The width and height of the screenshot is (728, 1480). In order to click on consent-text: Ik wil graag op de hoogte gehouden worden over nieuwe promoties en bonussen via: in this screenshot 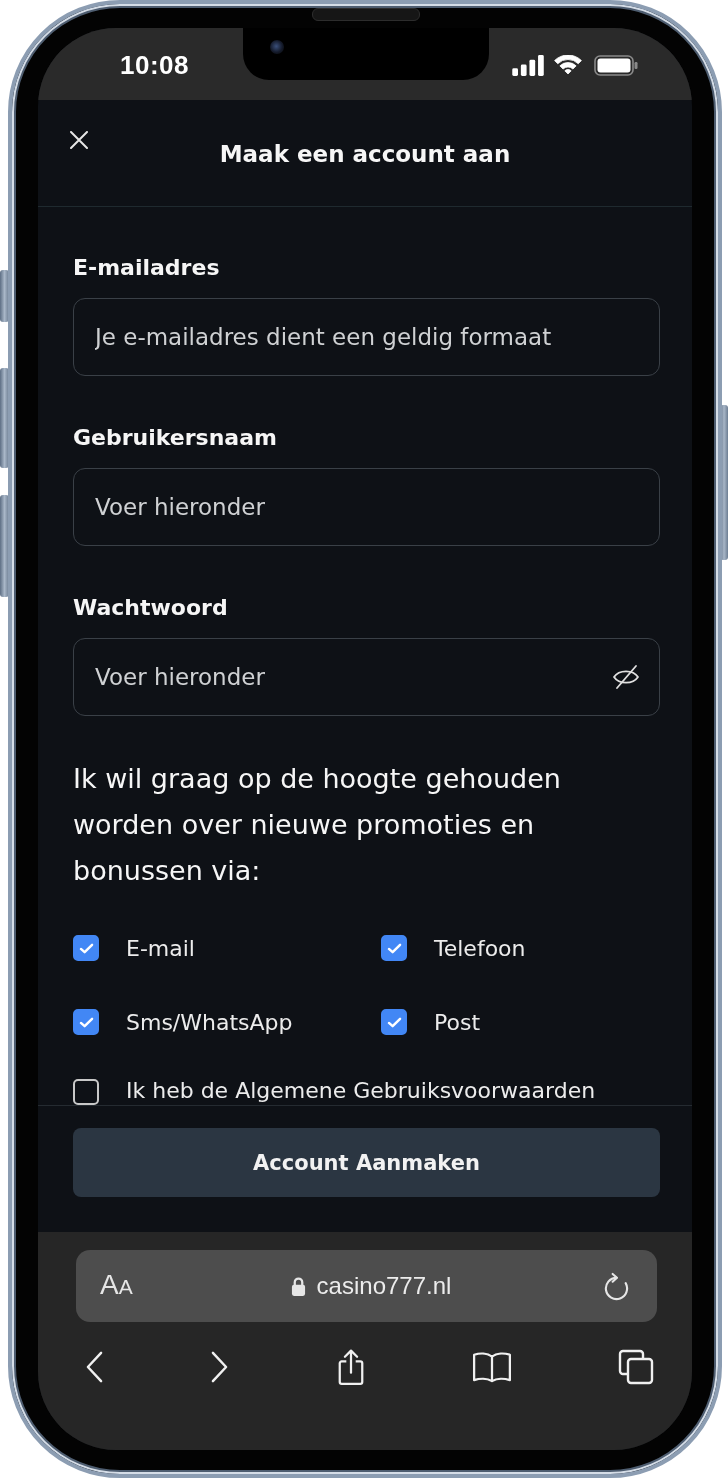, I will do `click(317, 825)`.